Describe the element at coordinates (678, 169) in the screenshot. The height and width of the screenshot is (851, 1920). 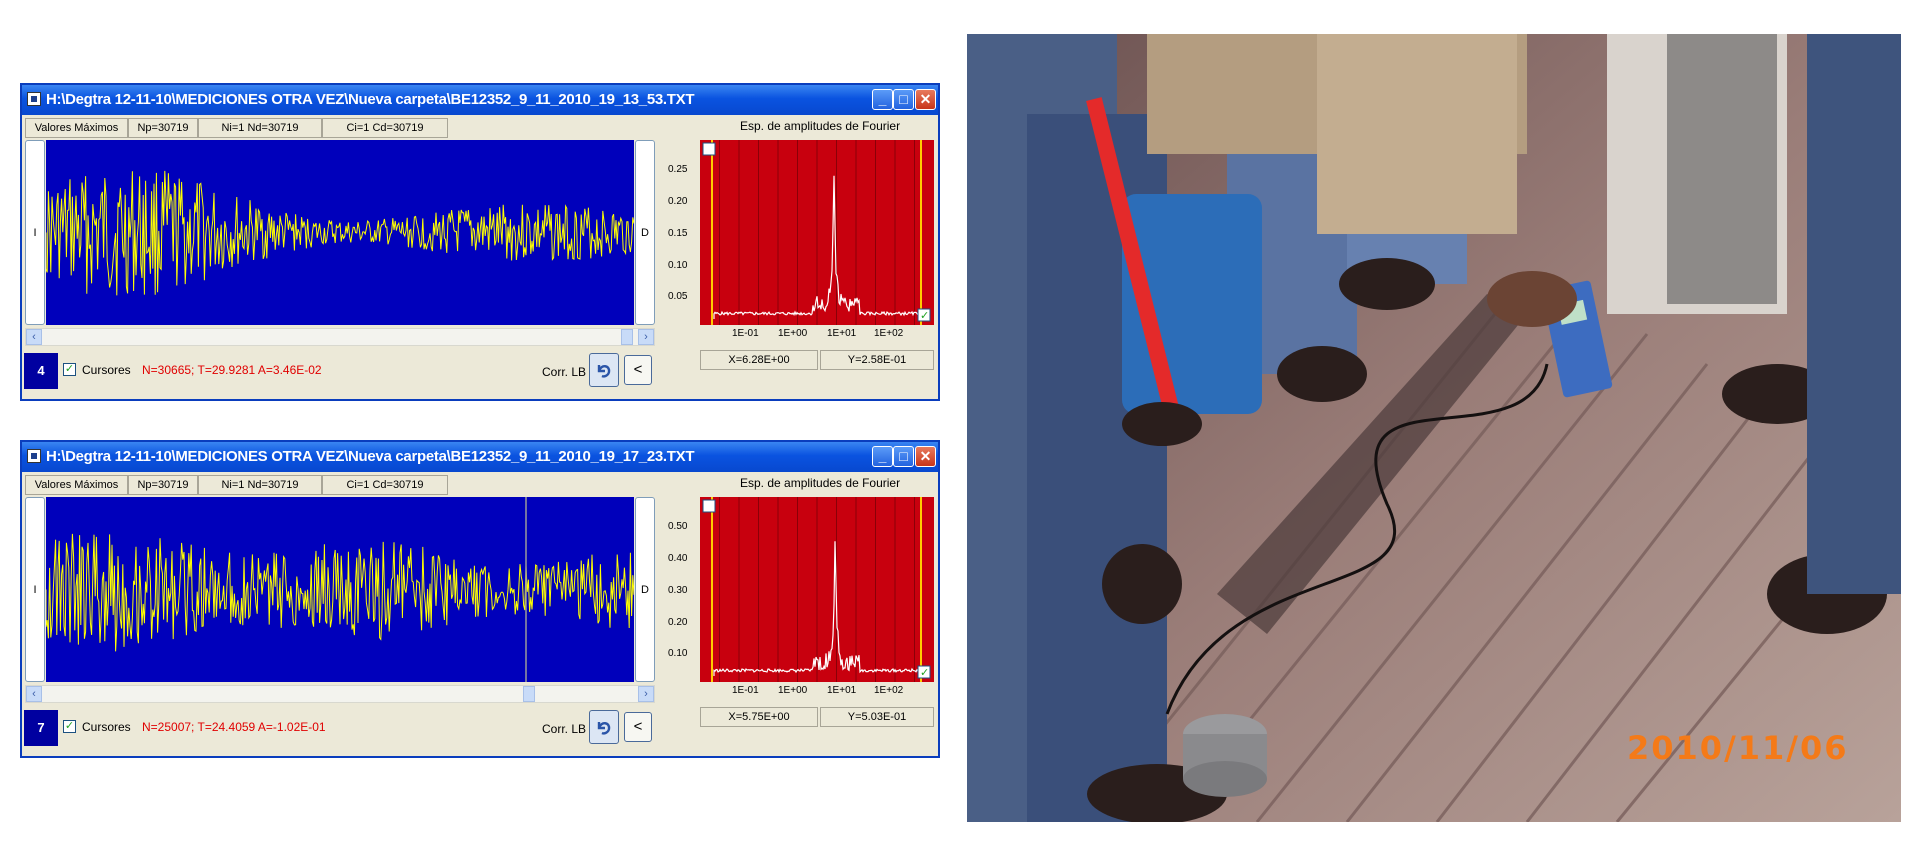
I see `y-tick-label: 0.25` at that location.